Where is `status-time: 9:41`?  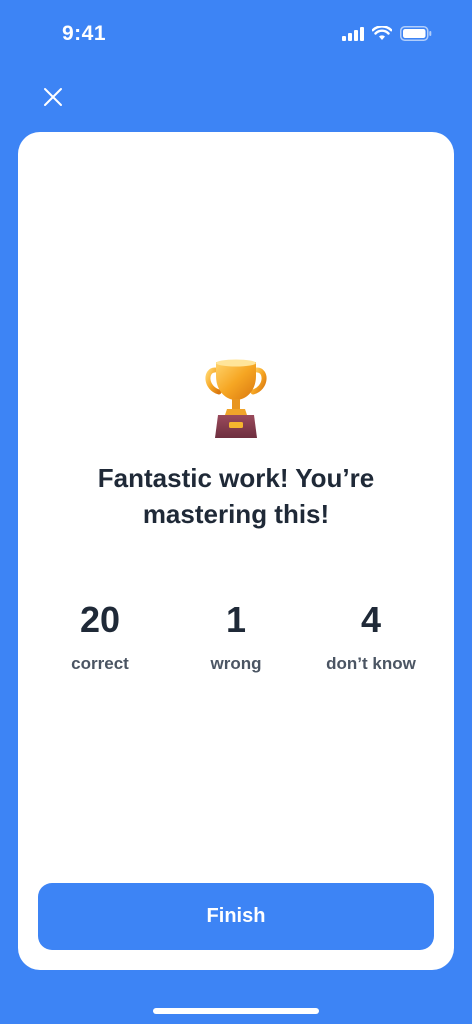
status-time: 9:41 is located at coordinates (84, 33).